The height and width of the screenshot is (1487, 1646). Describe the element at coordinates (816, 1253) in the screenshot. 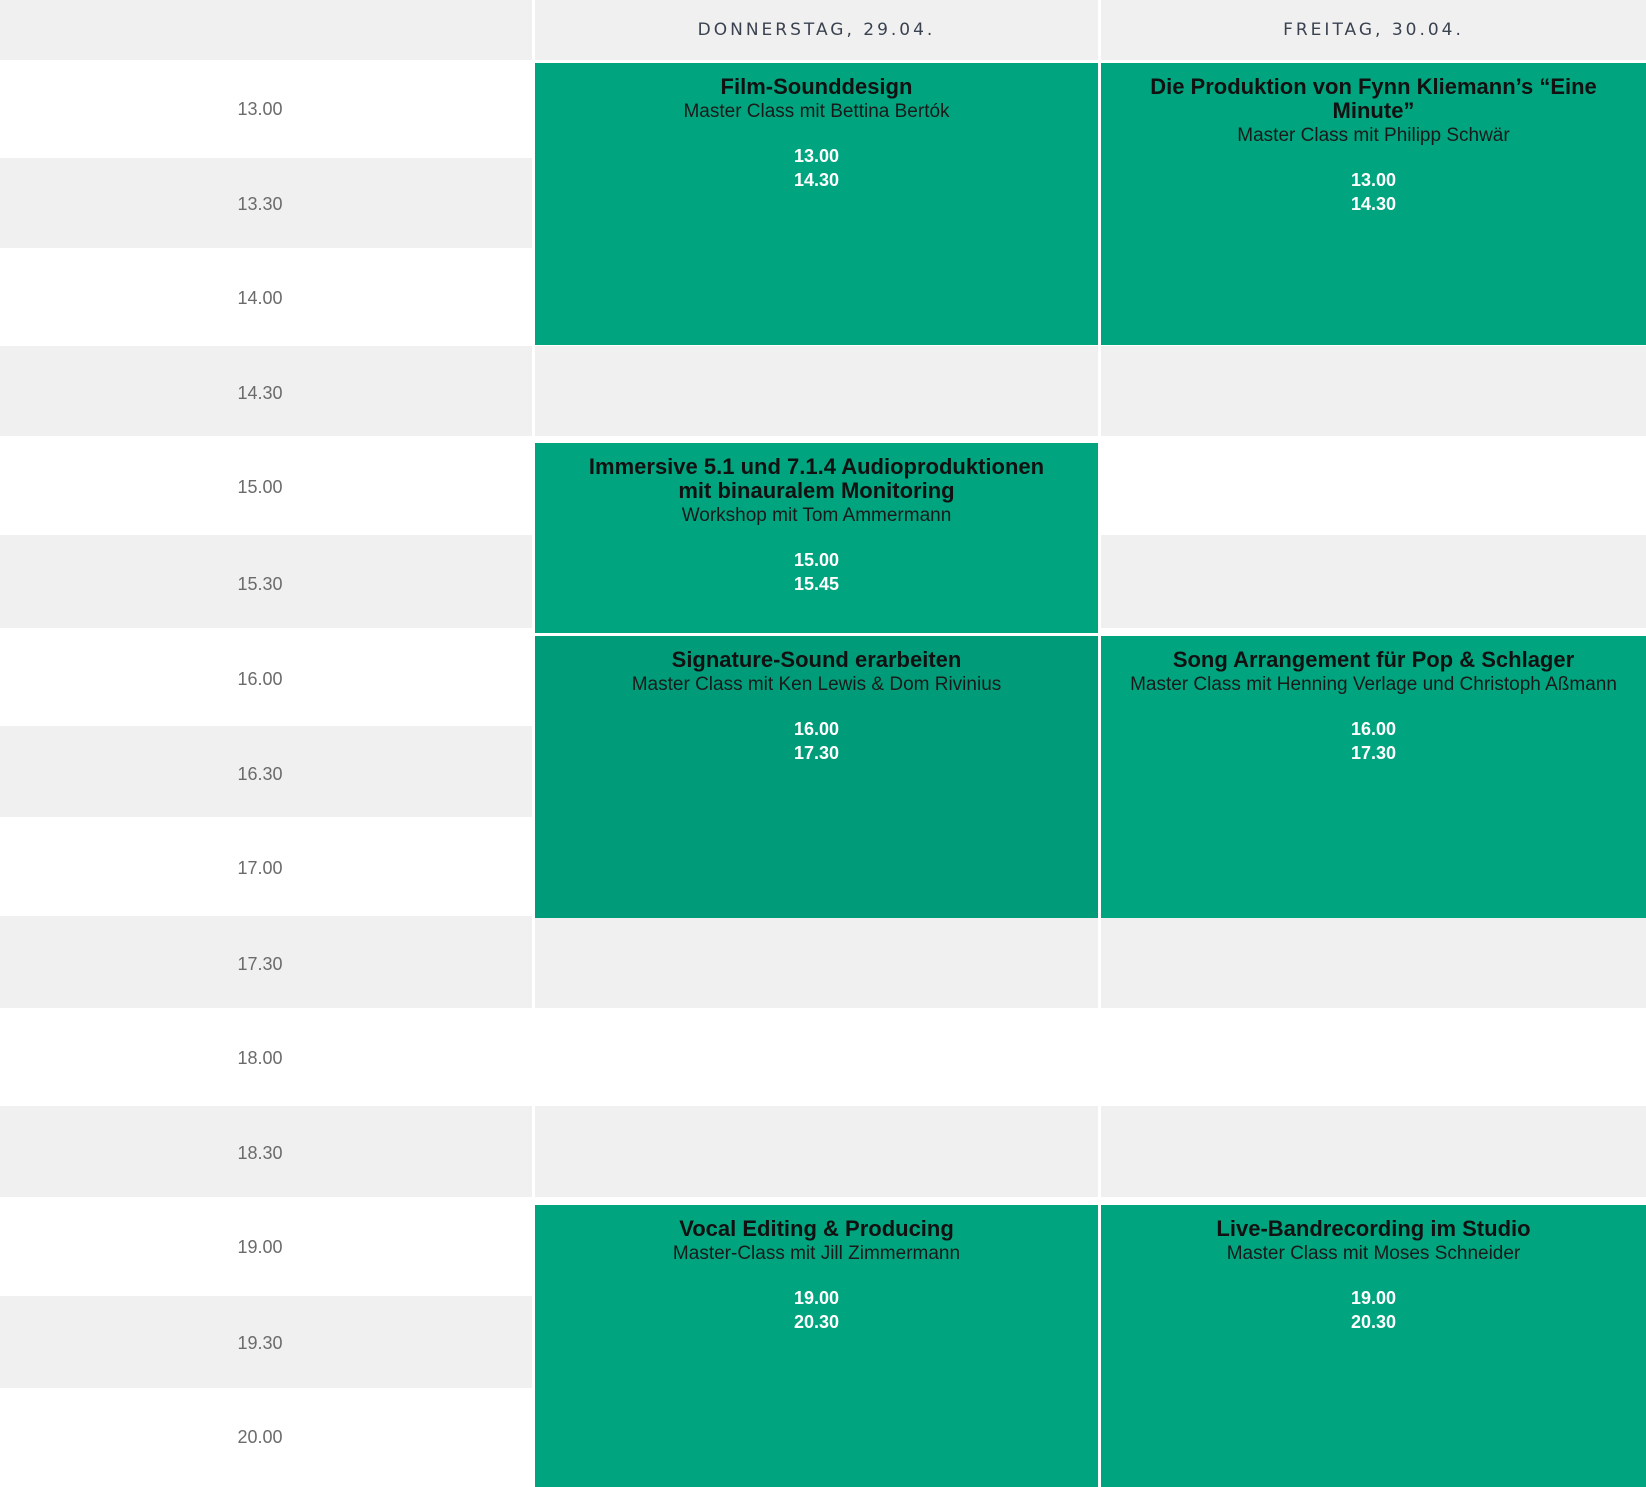

I see `event-subtitle: Master-Class mit Jill Zimmermann` at that location.